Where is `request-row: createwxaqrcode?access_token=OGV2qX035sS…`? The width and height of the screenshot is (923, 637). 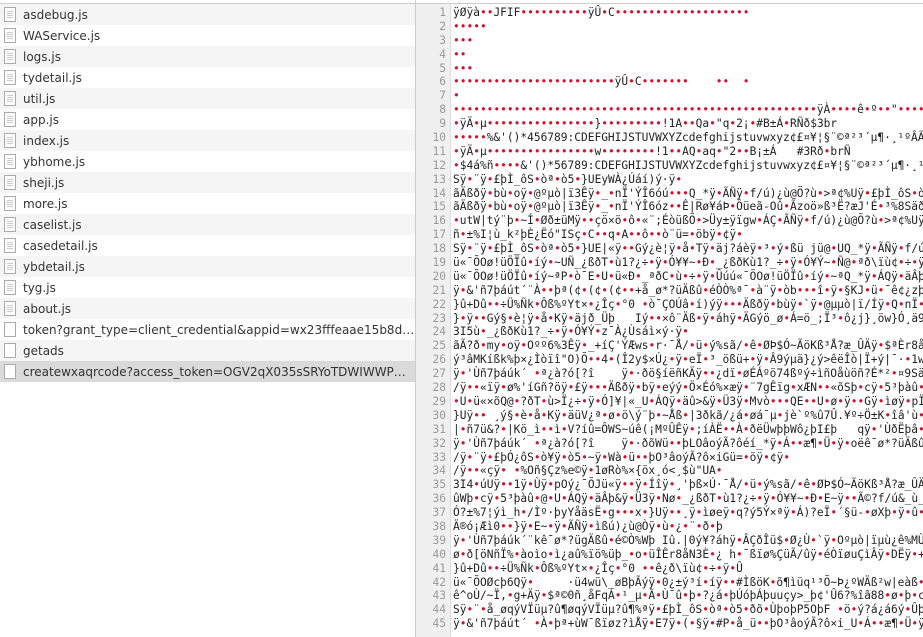
request-row: createwxaqrcode?access_token=OGV2qX035sS… is located at coordinates (207, 371).